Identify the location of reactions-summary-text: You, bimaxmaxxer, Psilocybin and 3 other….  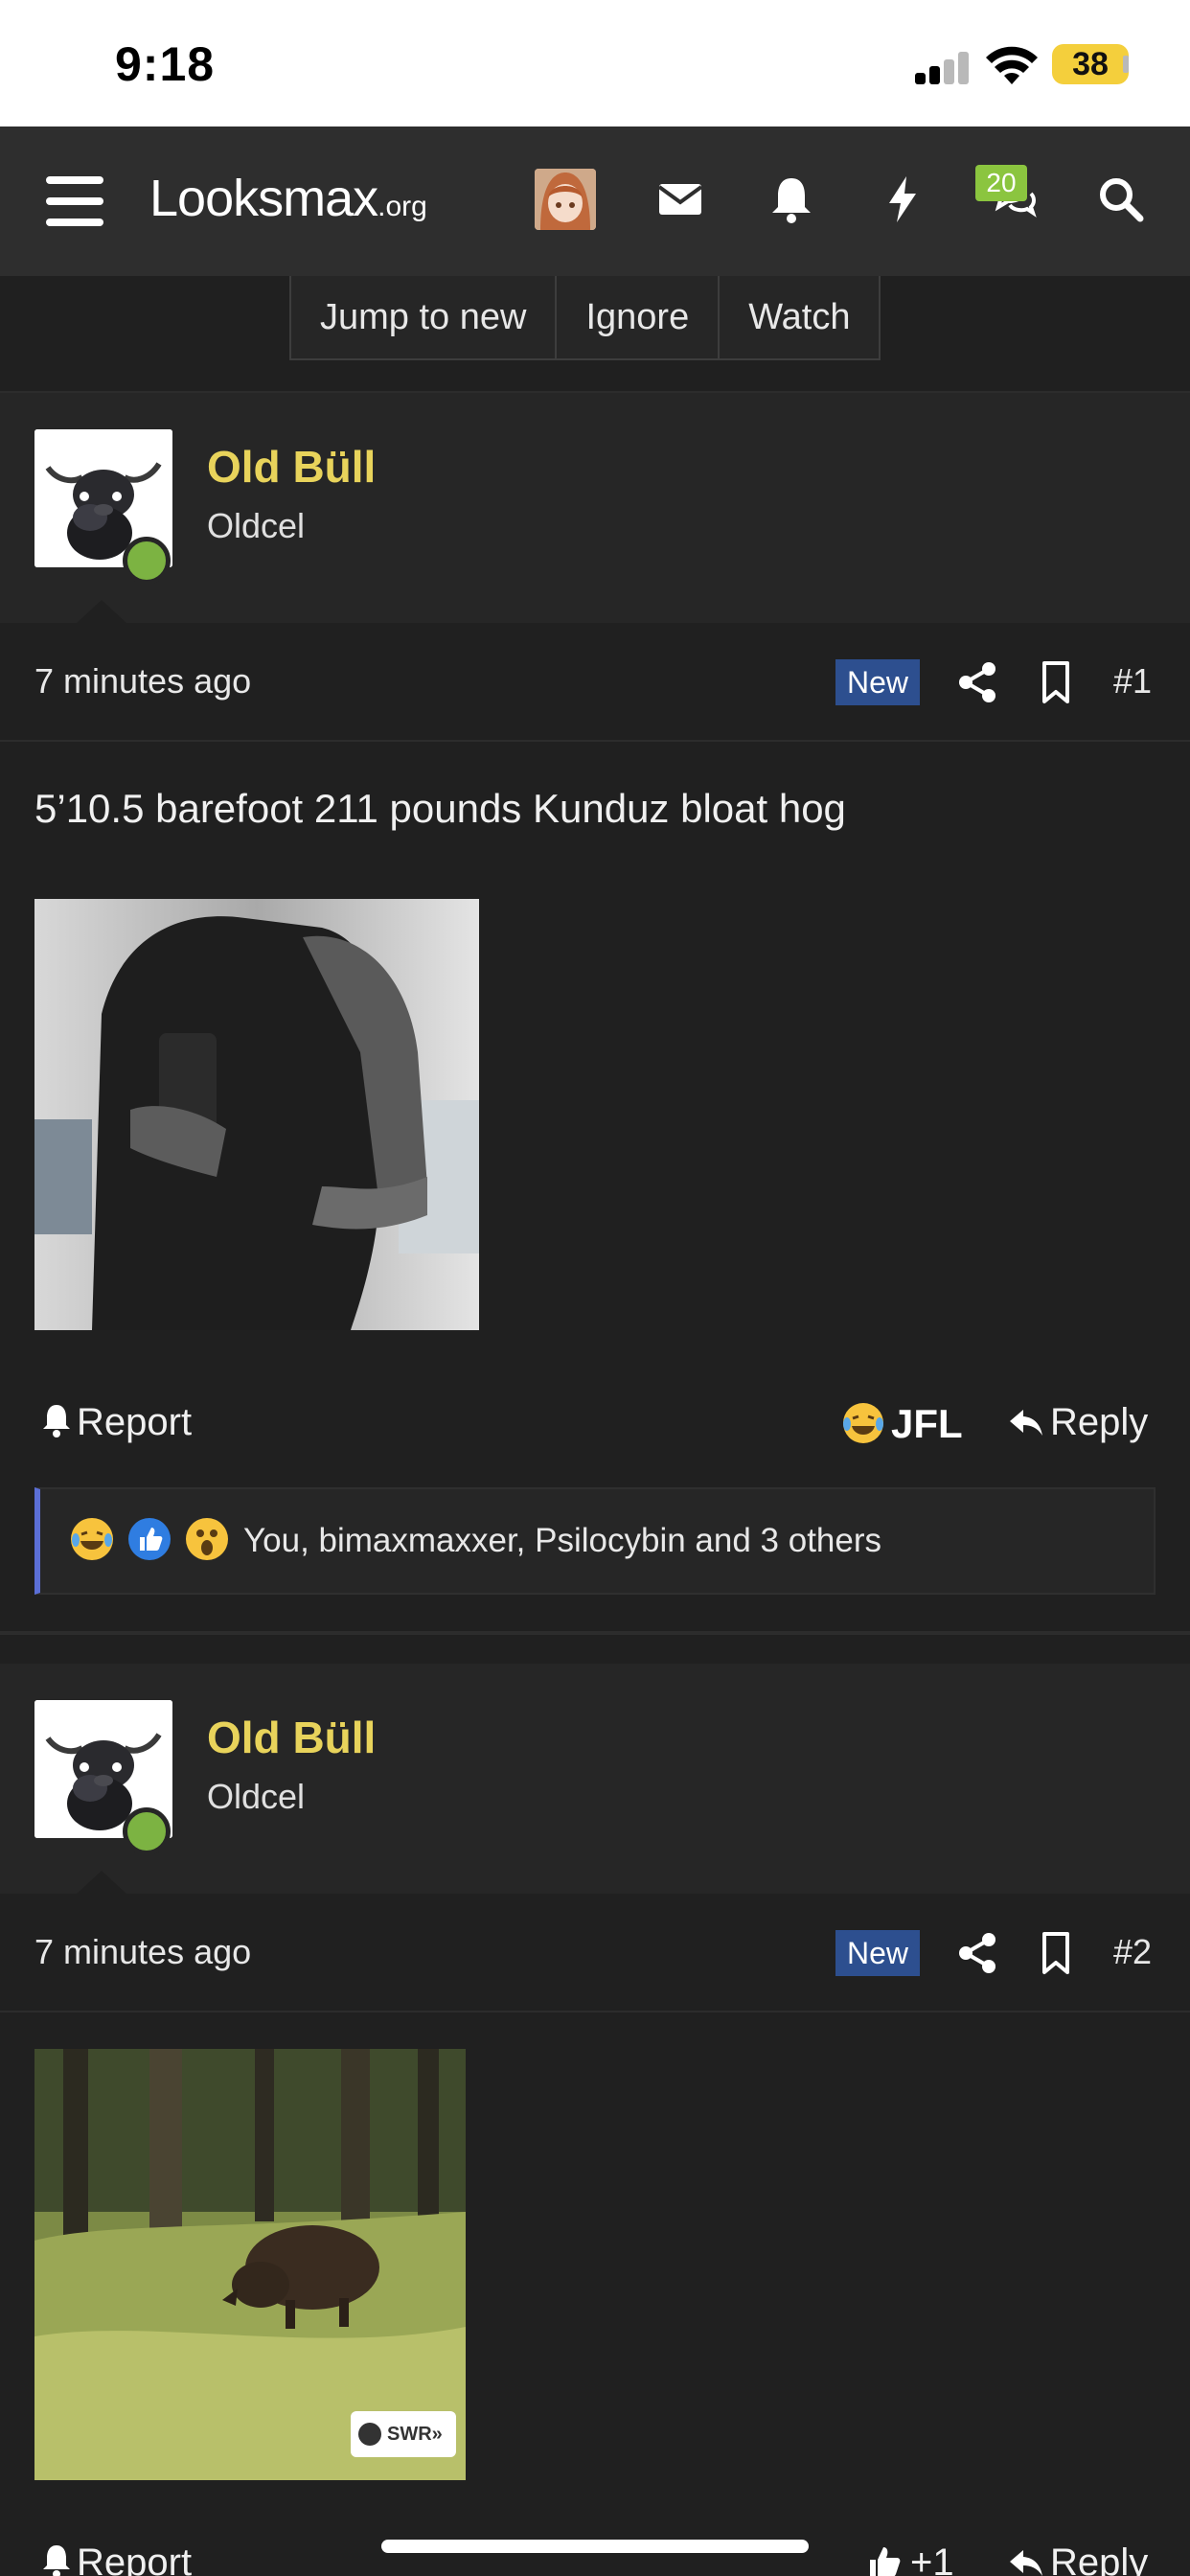
(562, 1540).